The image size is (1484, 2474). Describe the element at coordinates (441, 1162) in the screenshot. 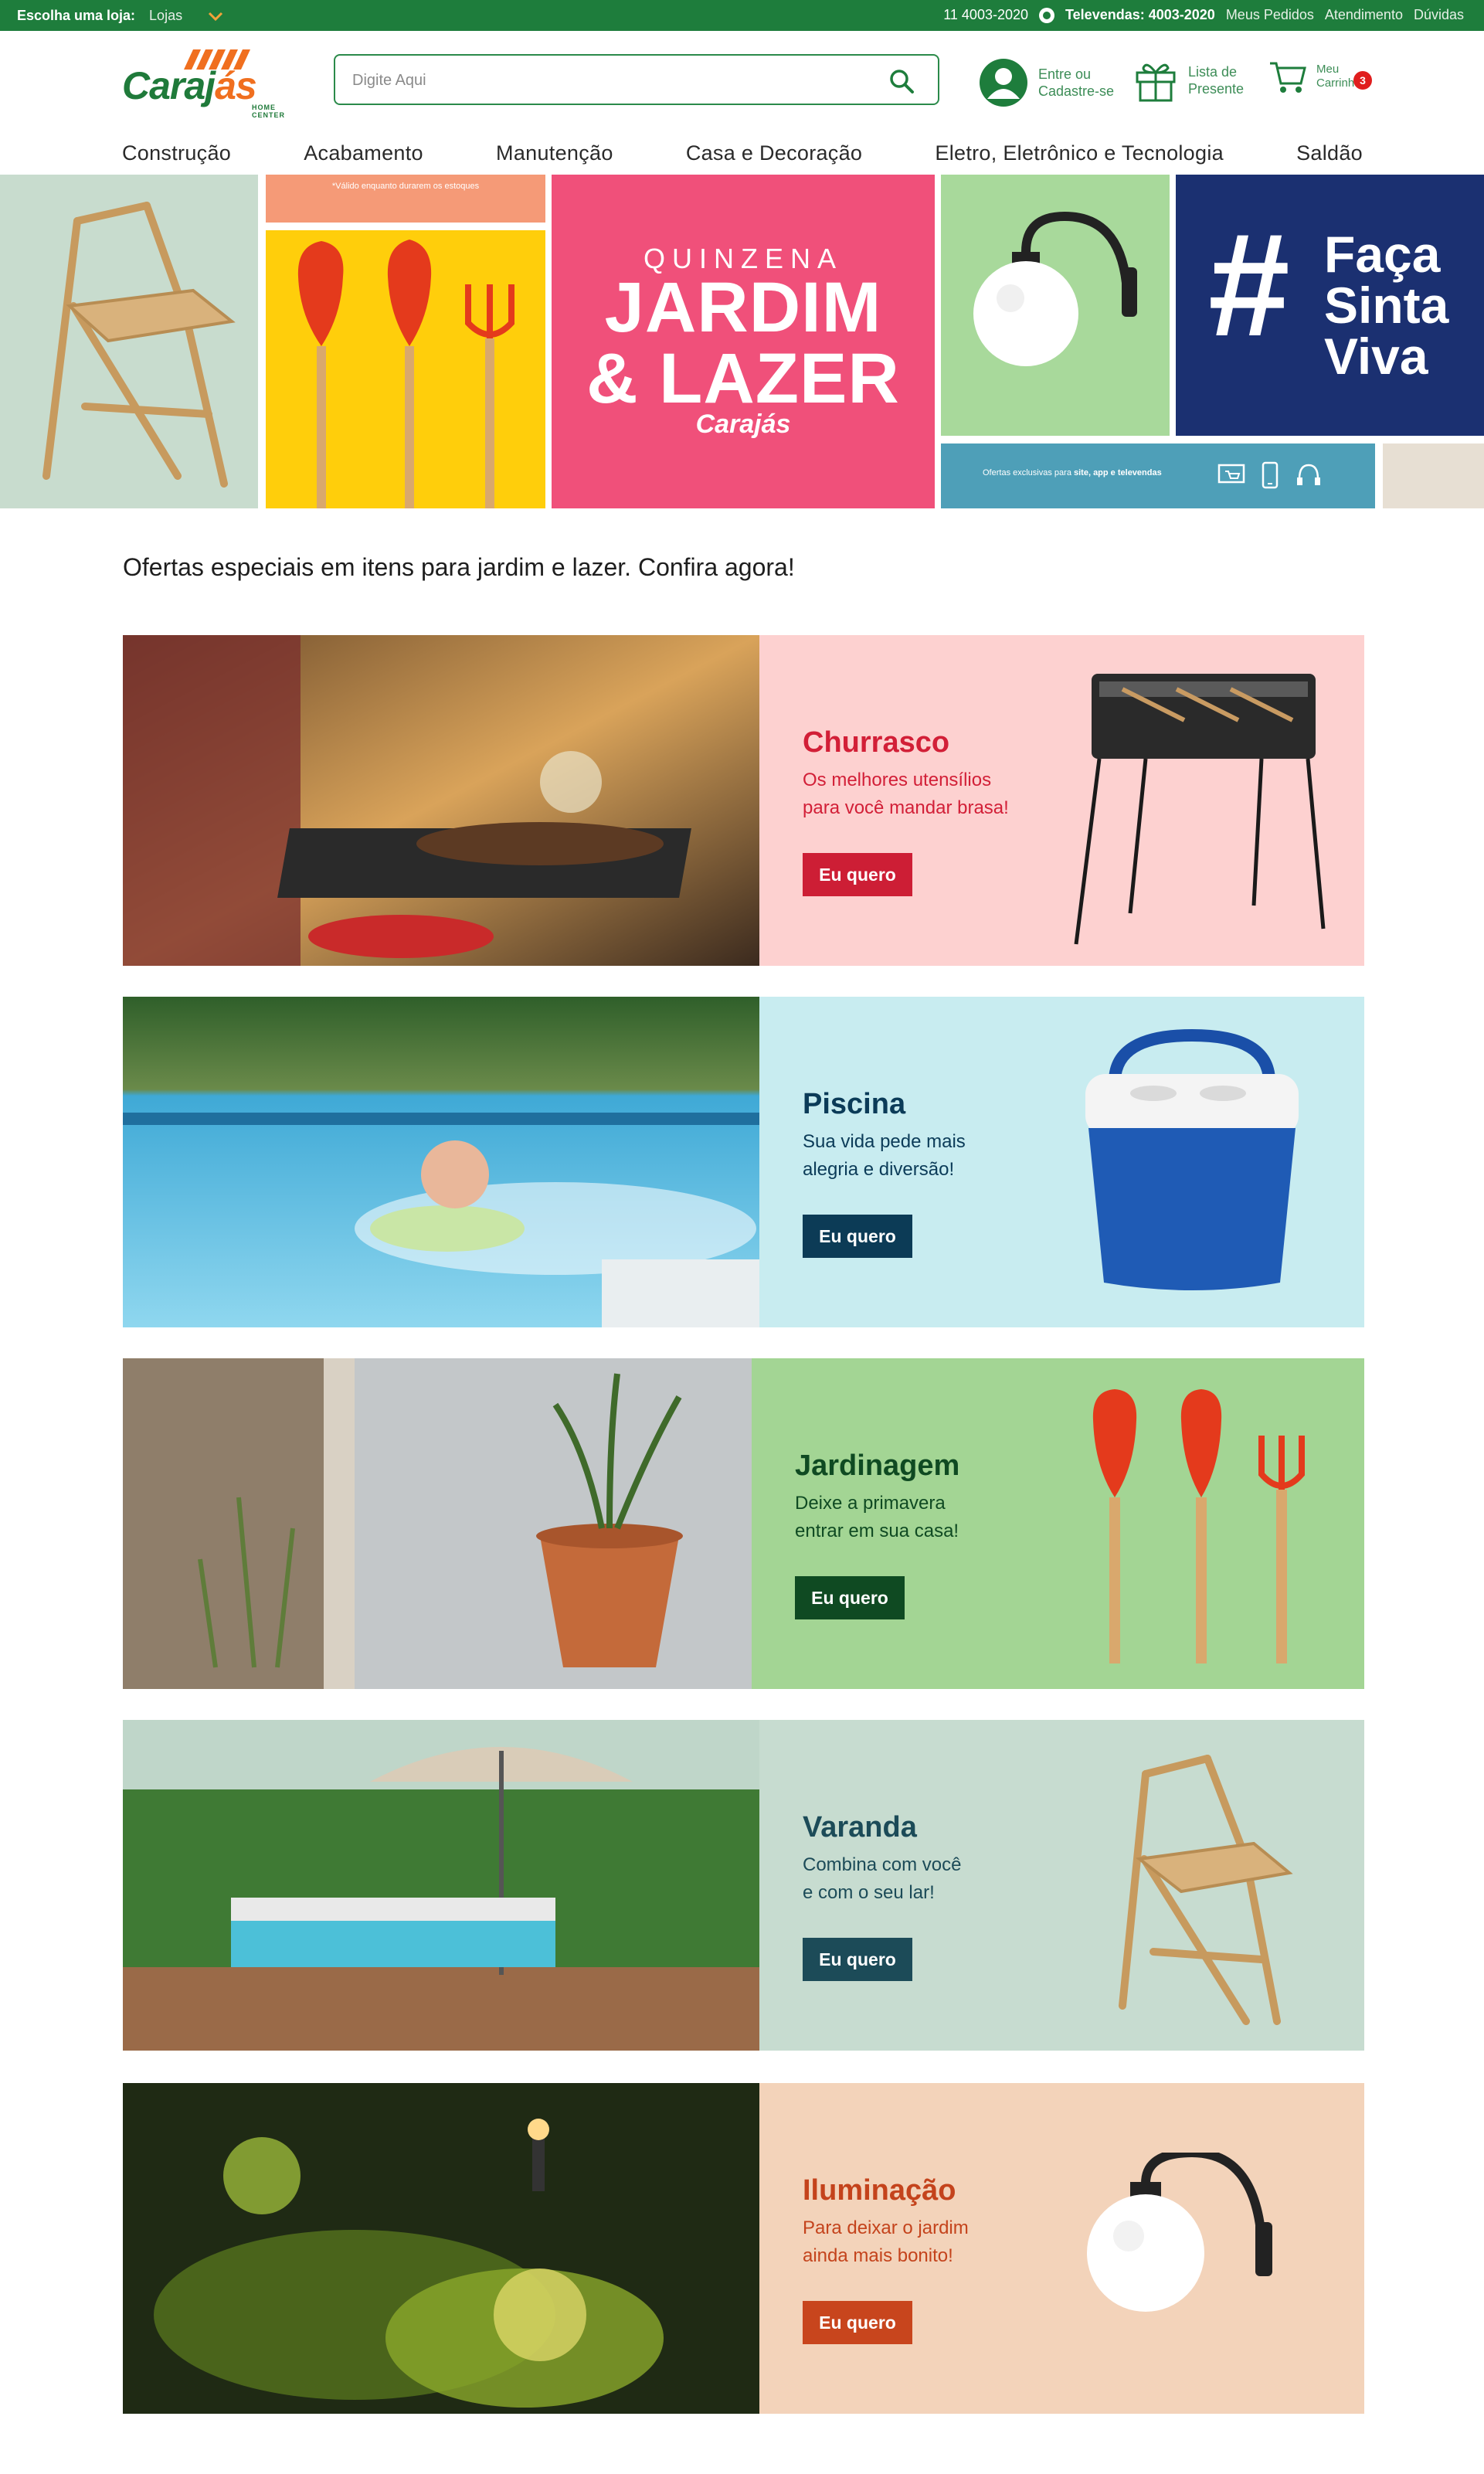

I see `piscina-photo` at that location.